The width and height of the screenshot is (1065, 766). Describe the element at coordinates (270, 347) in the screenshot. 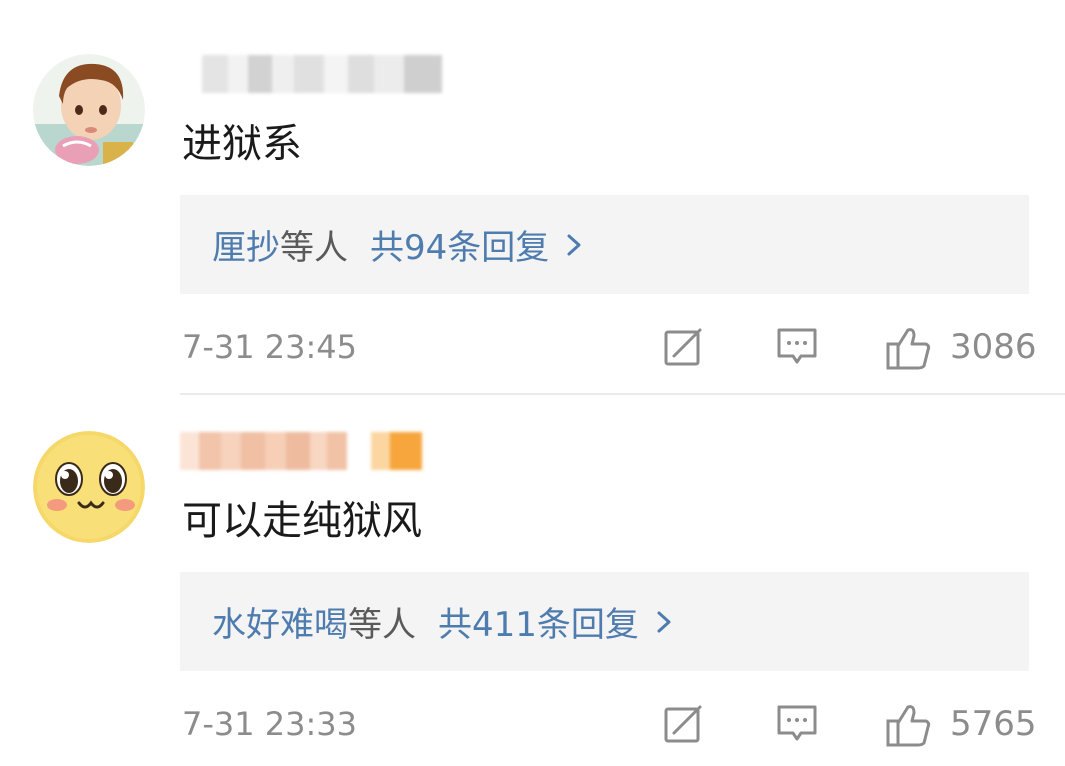

I see `comment-time: 7-31 23:45` at that location.